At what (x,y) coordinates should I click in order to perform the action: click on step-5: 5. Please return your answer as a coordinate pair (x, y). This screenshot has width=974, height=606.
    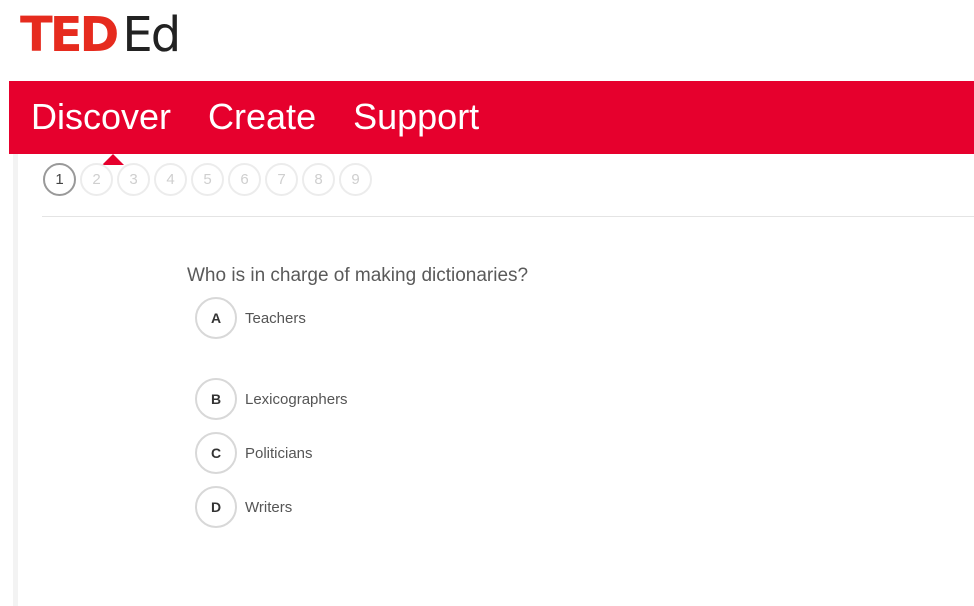
    Looking at the image, I should click on (207, 179).